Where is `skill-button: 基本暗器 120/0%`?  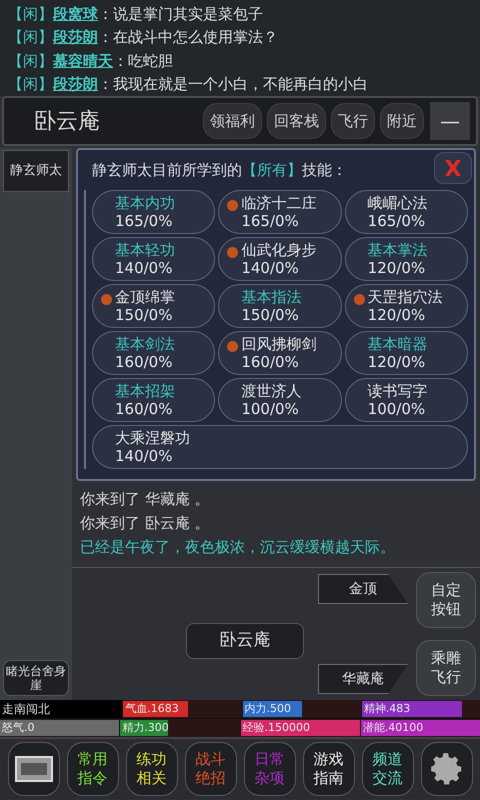
skill-button: 基本暗器 120/0% is located at coordinates (406, 353).